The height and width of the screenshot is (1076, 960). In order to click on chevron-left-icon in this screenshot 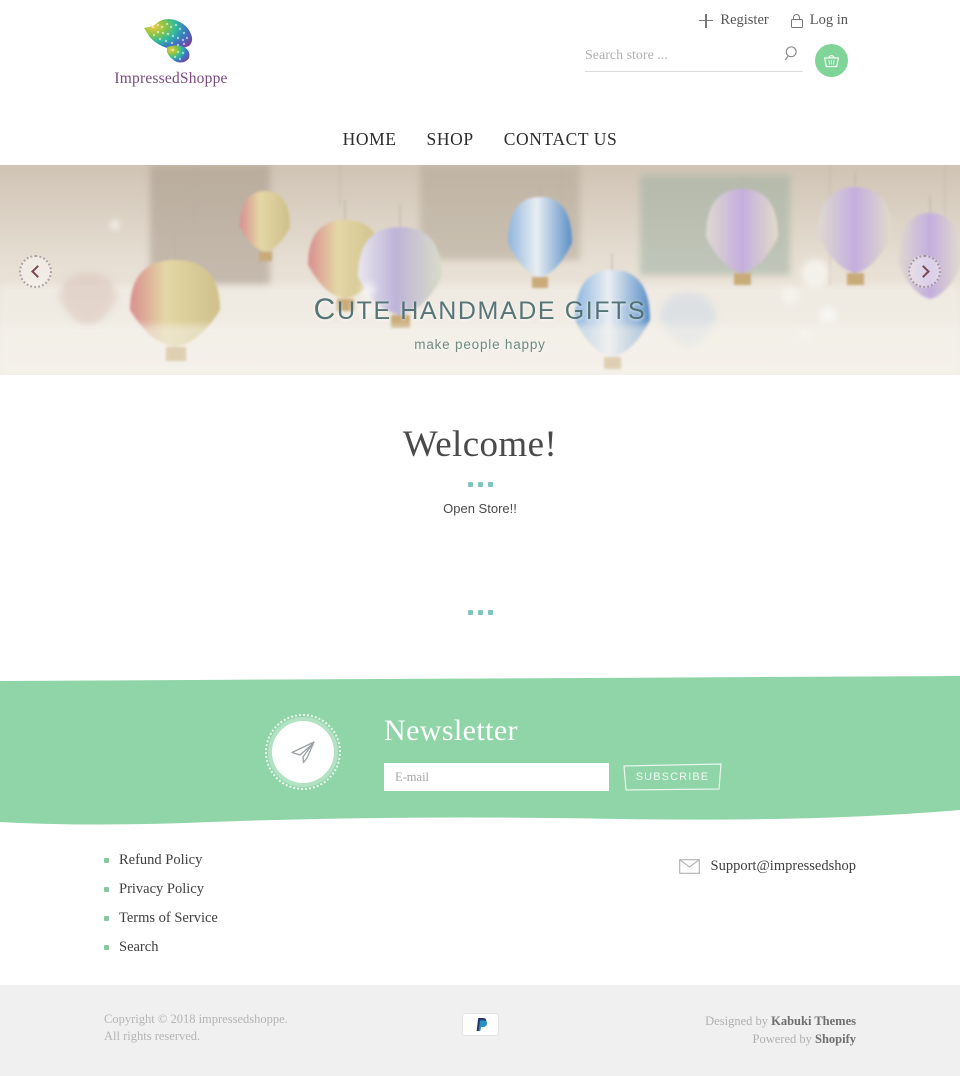, I will do `click(37, 271)`.